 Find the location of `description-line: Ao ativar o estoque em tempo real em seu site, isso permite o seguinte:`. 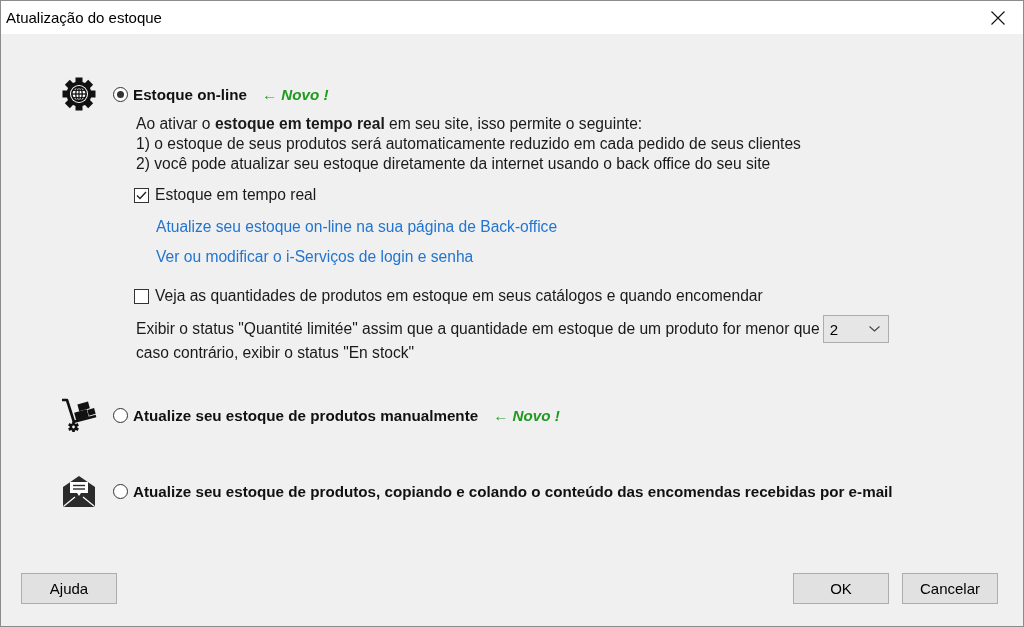

description-line: Ao ativar o estoque em tempo real em seu site, isso permite o seguinte: is located at coordinates (389, 124).